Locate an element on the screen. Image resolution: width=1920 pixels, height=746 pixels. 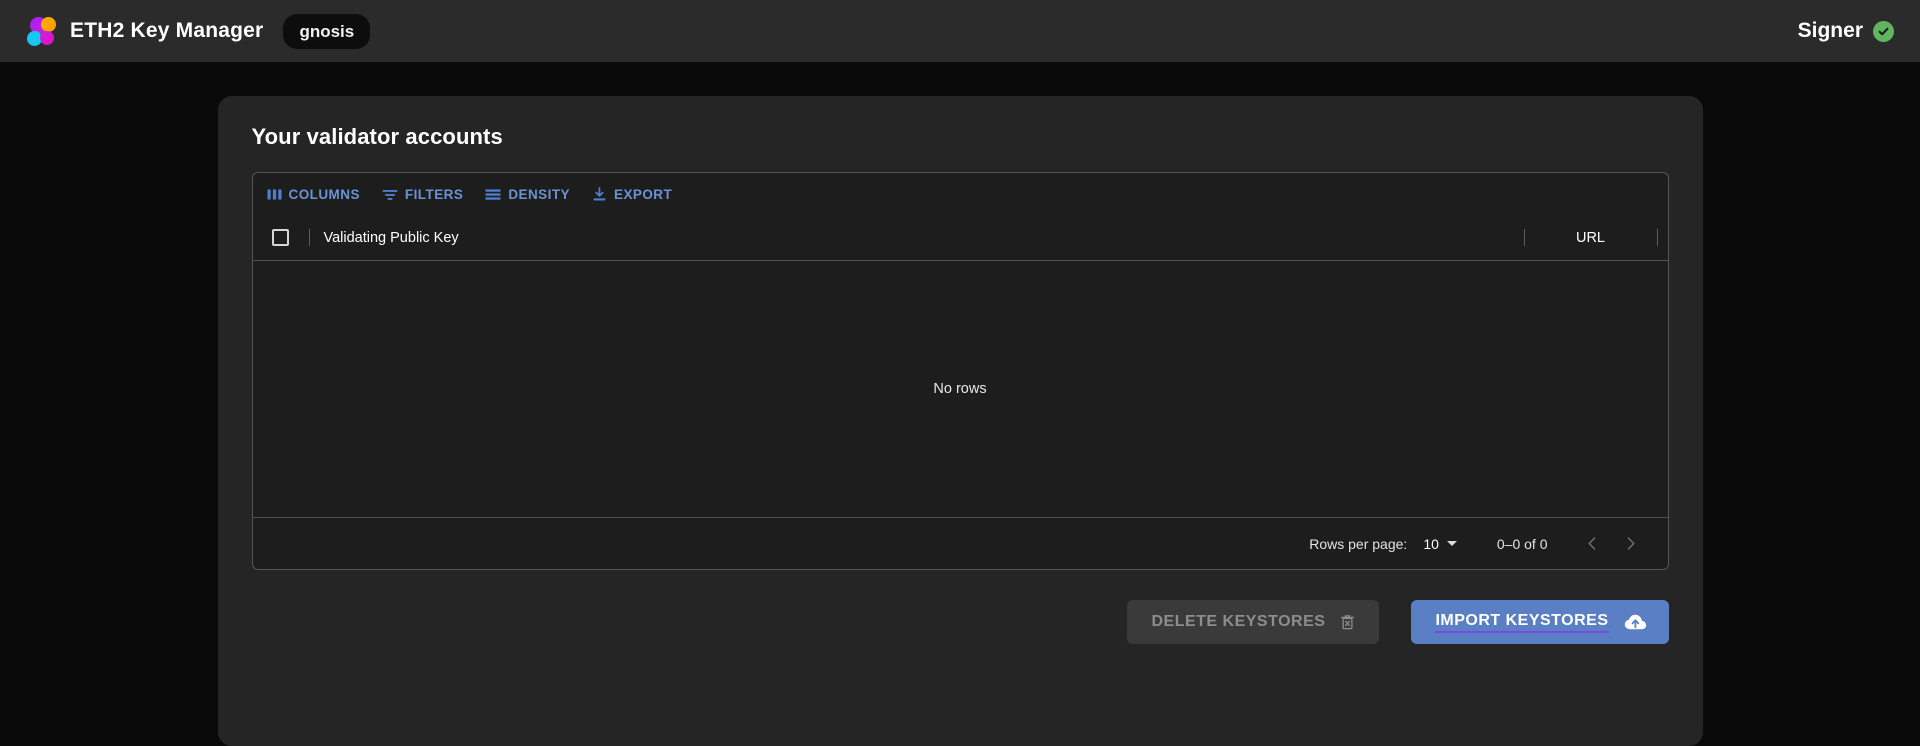
columns-button: COLUMNS is located at coordinates (313, 194).